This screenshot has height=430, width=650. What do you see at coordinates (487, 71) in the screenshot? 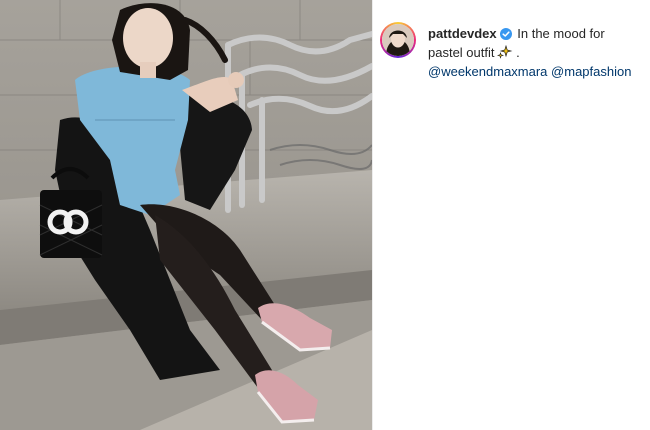
I see `mention-link: @weekendmaxmara` at bounding box center [487, 71].